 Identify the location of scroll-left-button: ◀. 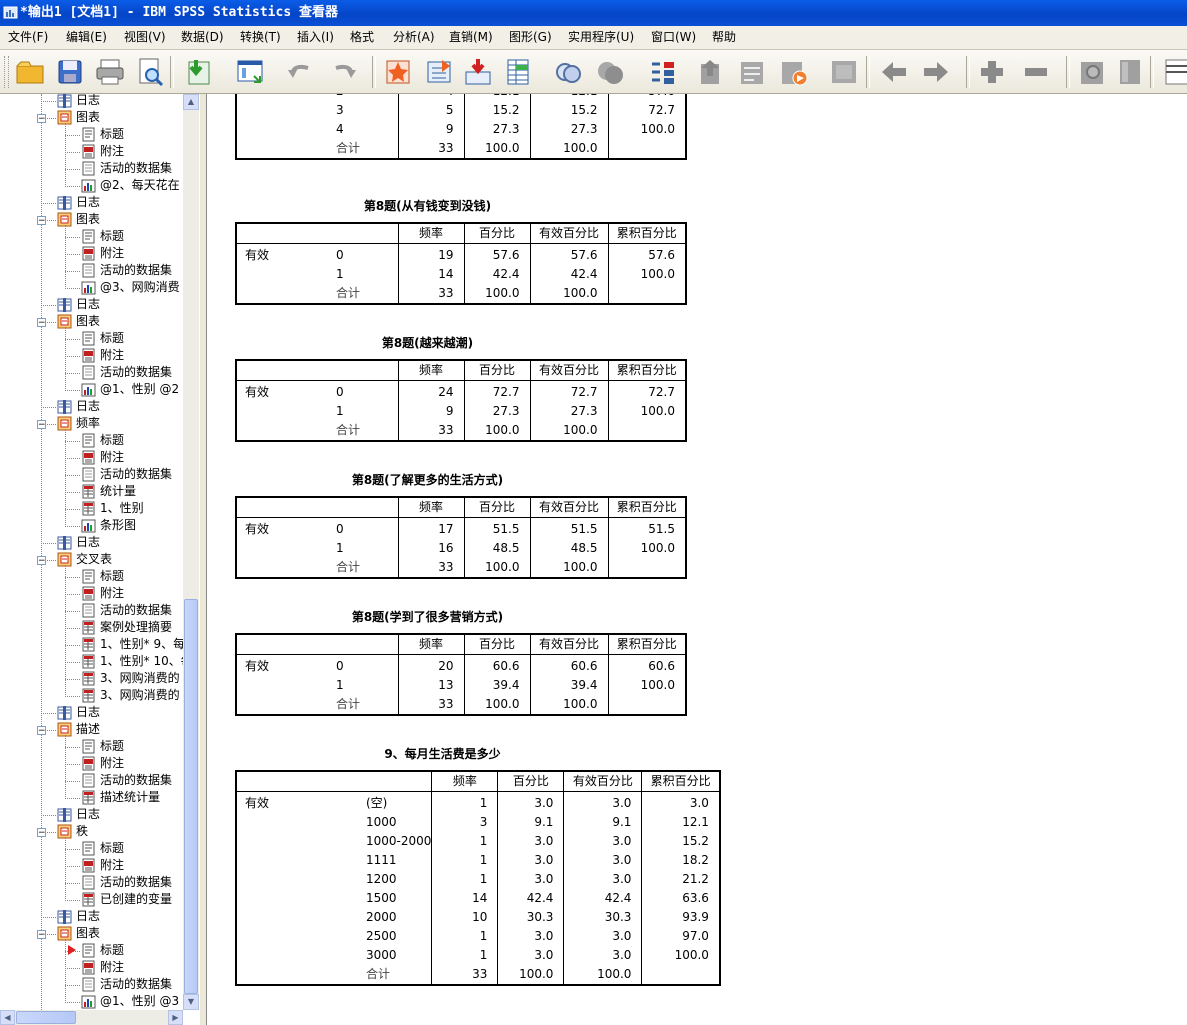
(7, 1017).